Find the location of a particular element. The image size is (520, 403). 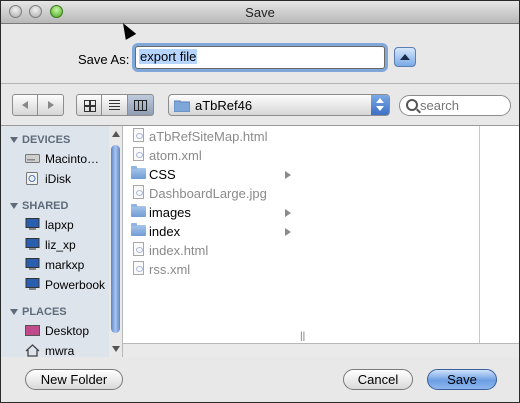

title-bar: Save is located at coordinates (260, 12).